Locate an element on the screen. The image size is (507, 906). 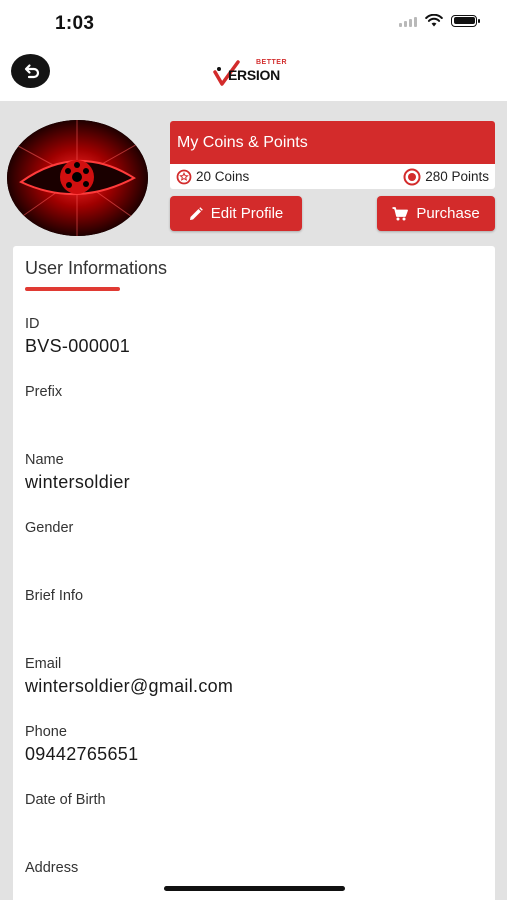
status-time: 1:03 is located at coordinates (75, 23).